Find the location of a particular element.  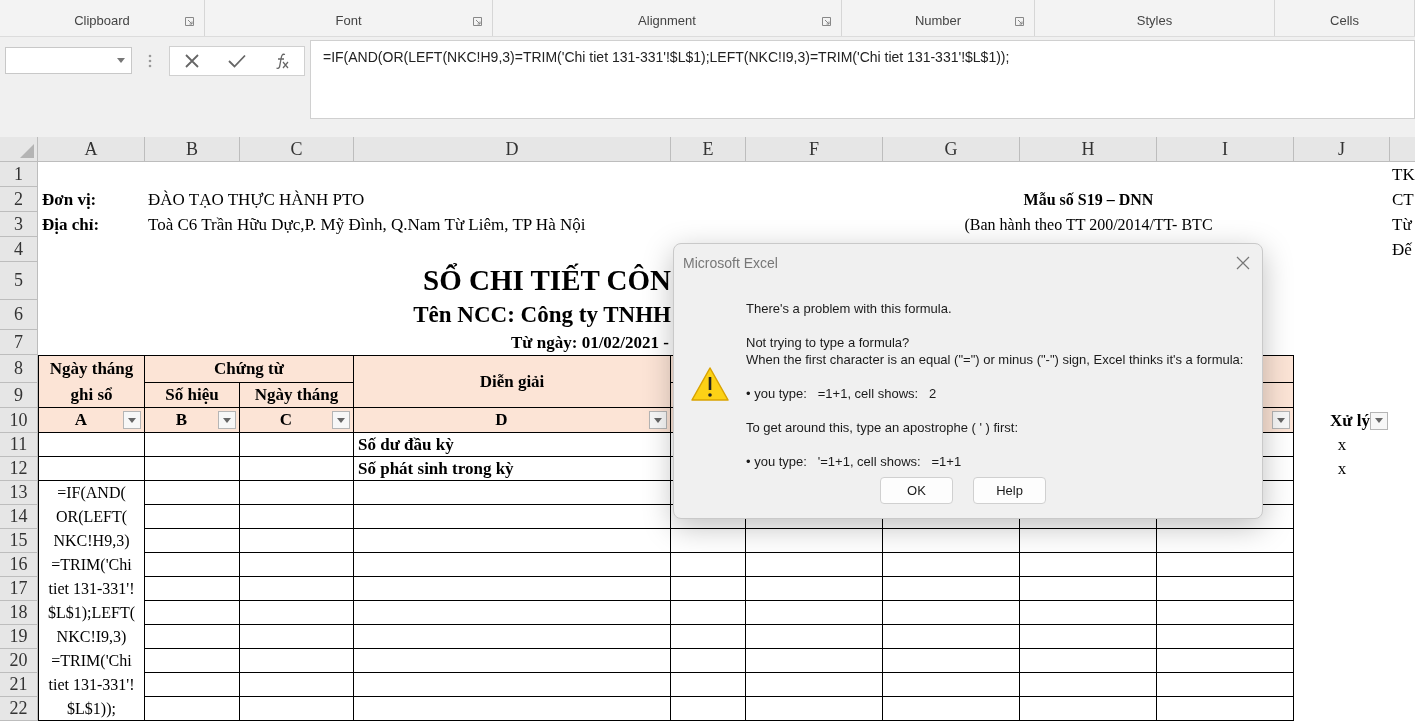

ribbon-group-label: Alignment is located at coordinates (667, 20).